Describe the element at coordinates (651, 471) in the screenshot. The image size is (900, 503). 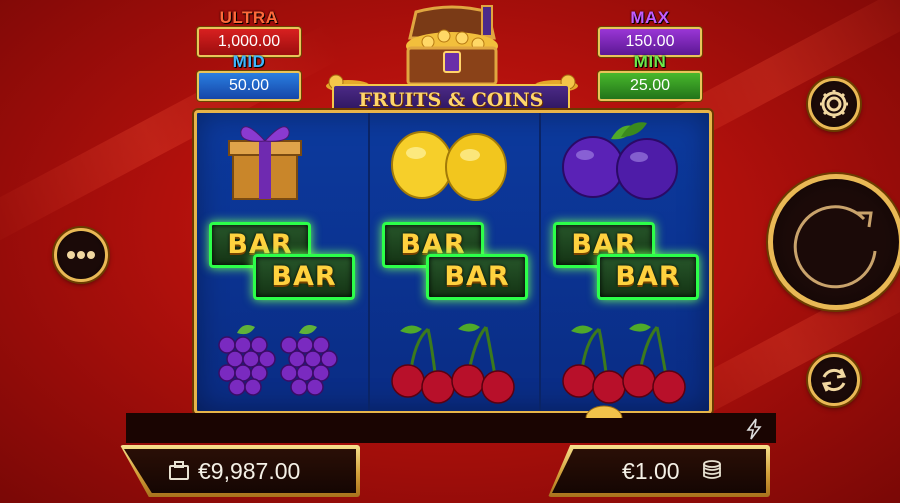
I see `bet-value: €1.00` at that location.